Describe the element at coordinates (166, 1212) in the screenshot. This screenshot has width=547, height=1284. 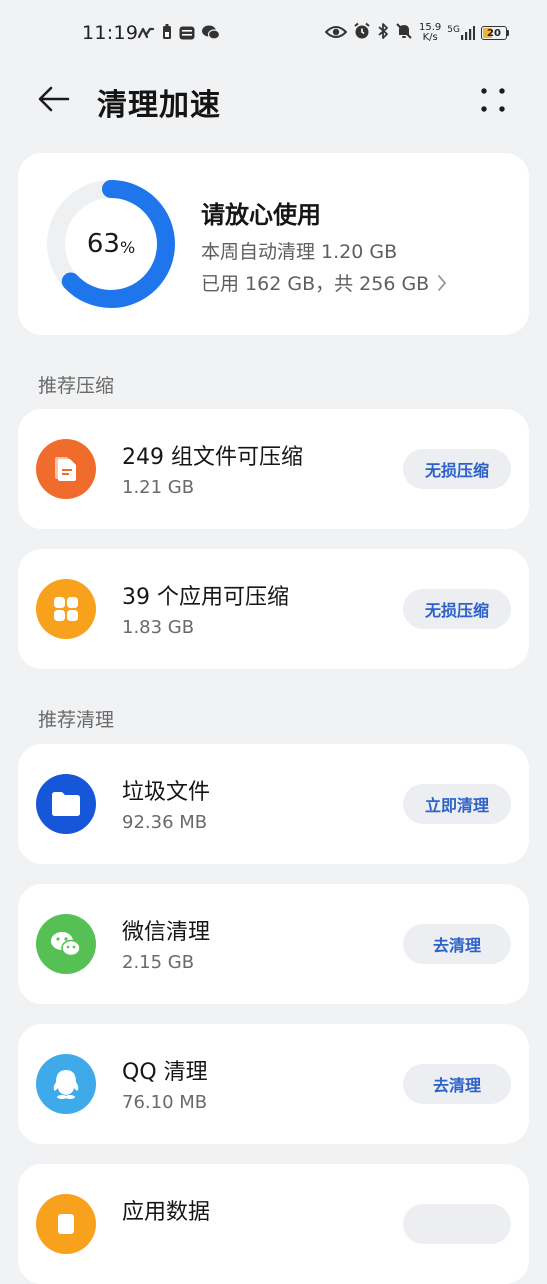
I see `item-title: 应用数据` at that location.